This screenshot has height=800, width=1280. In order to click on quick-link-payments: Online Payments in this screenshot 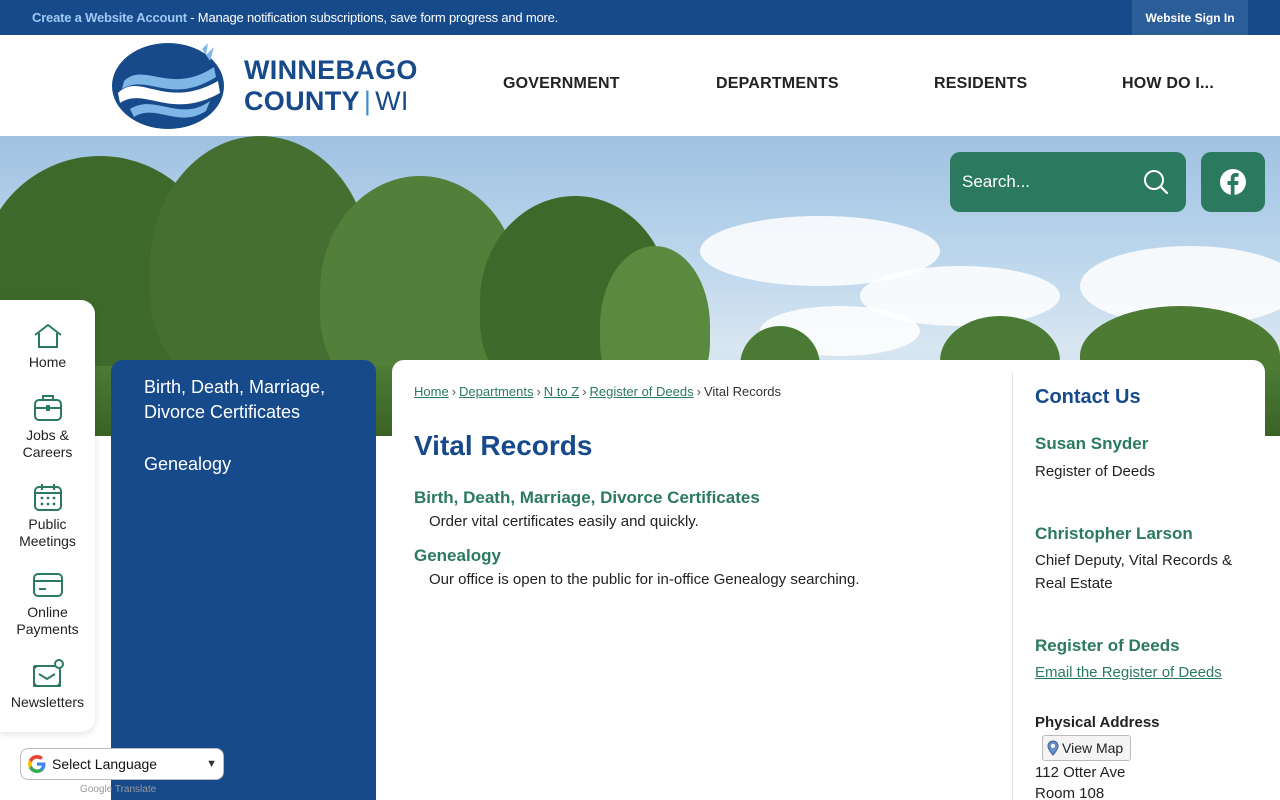, I will do `click(47, 604)`.